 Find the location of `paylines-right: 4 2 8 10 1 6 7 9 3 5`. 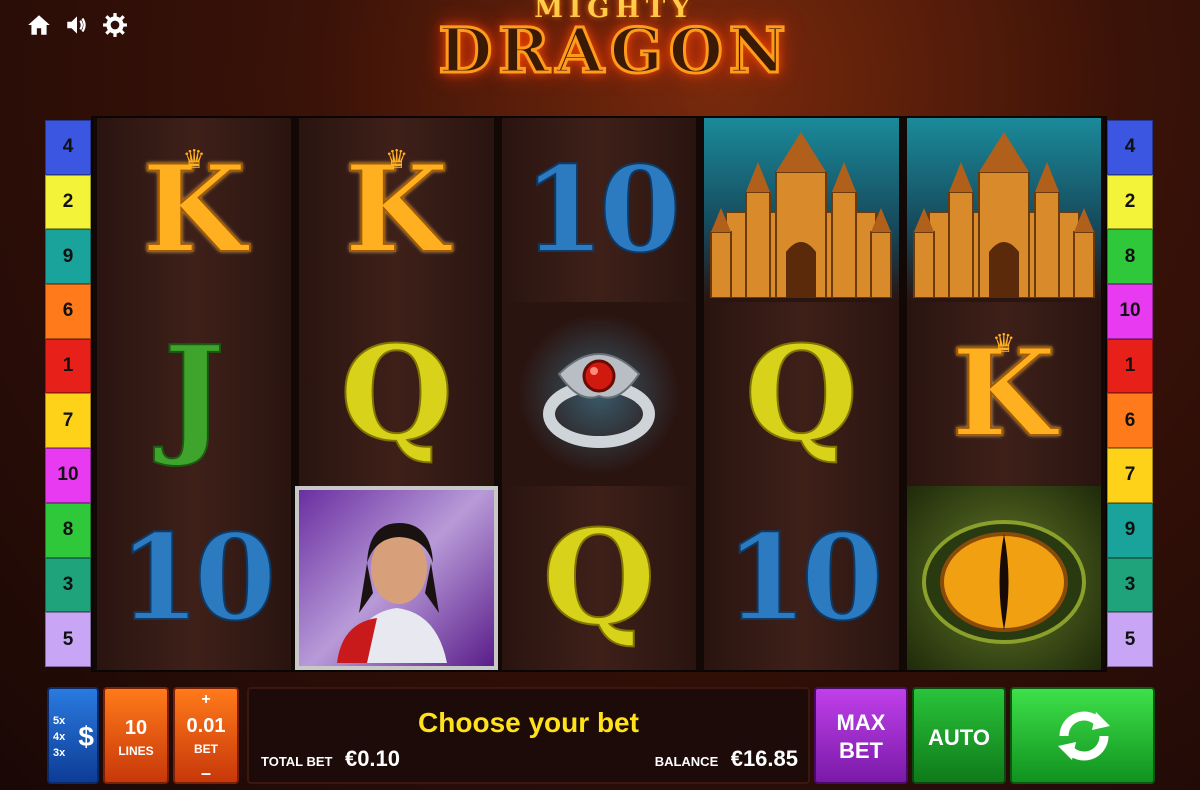

paylines-right: 4 2 8 10 1 6 7 9 3 5 is located at coordinates (1130, 393).